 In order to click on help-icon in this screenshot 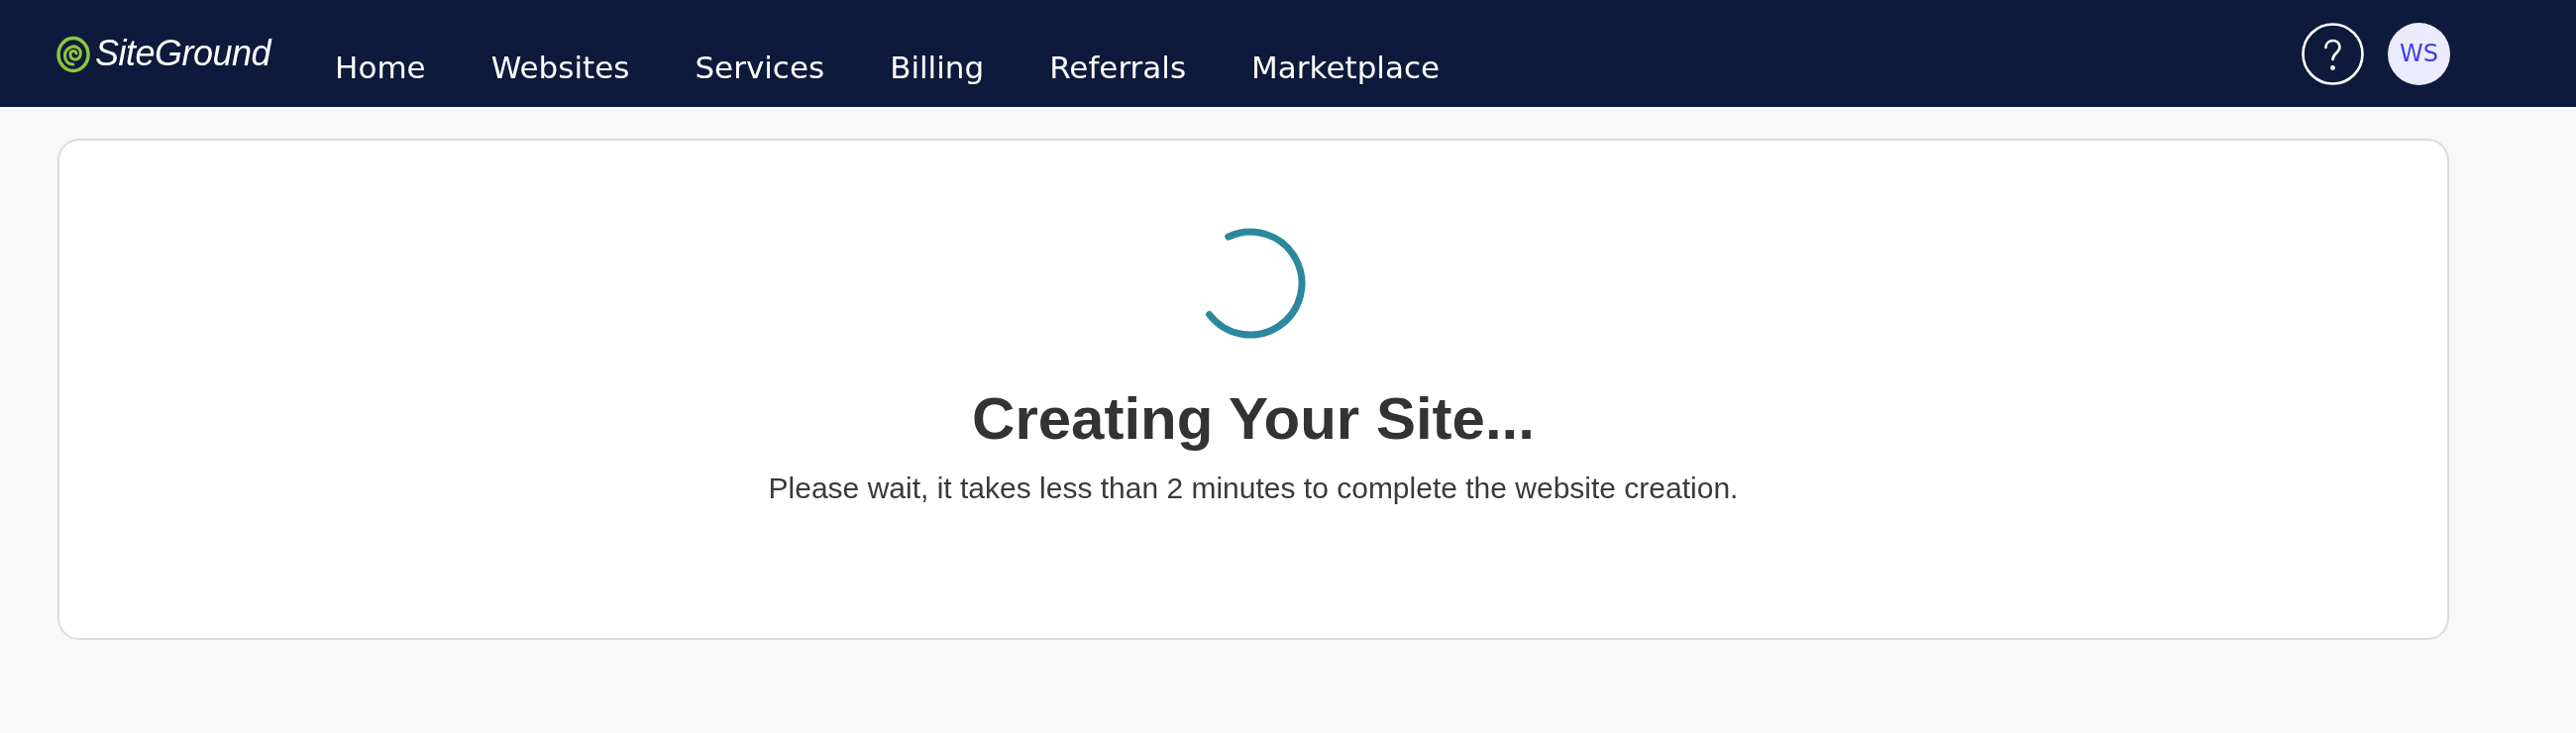, I will do `click(2333, 53)`.